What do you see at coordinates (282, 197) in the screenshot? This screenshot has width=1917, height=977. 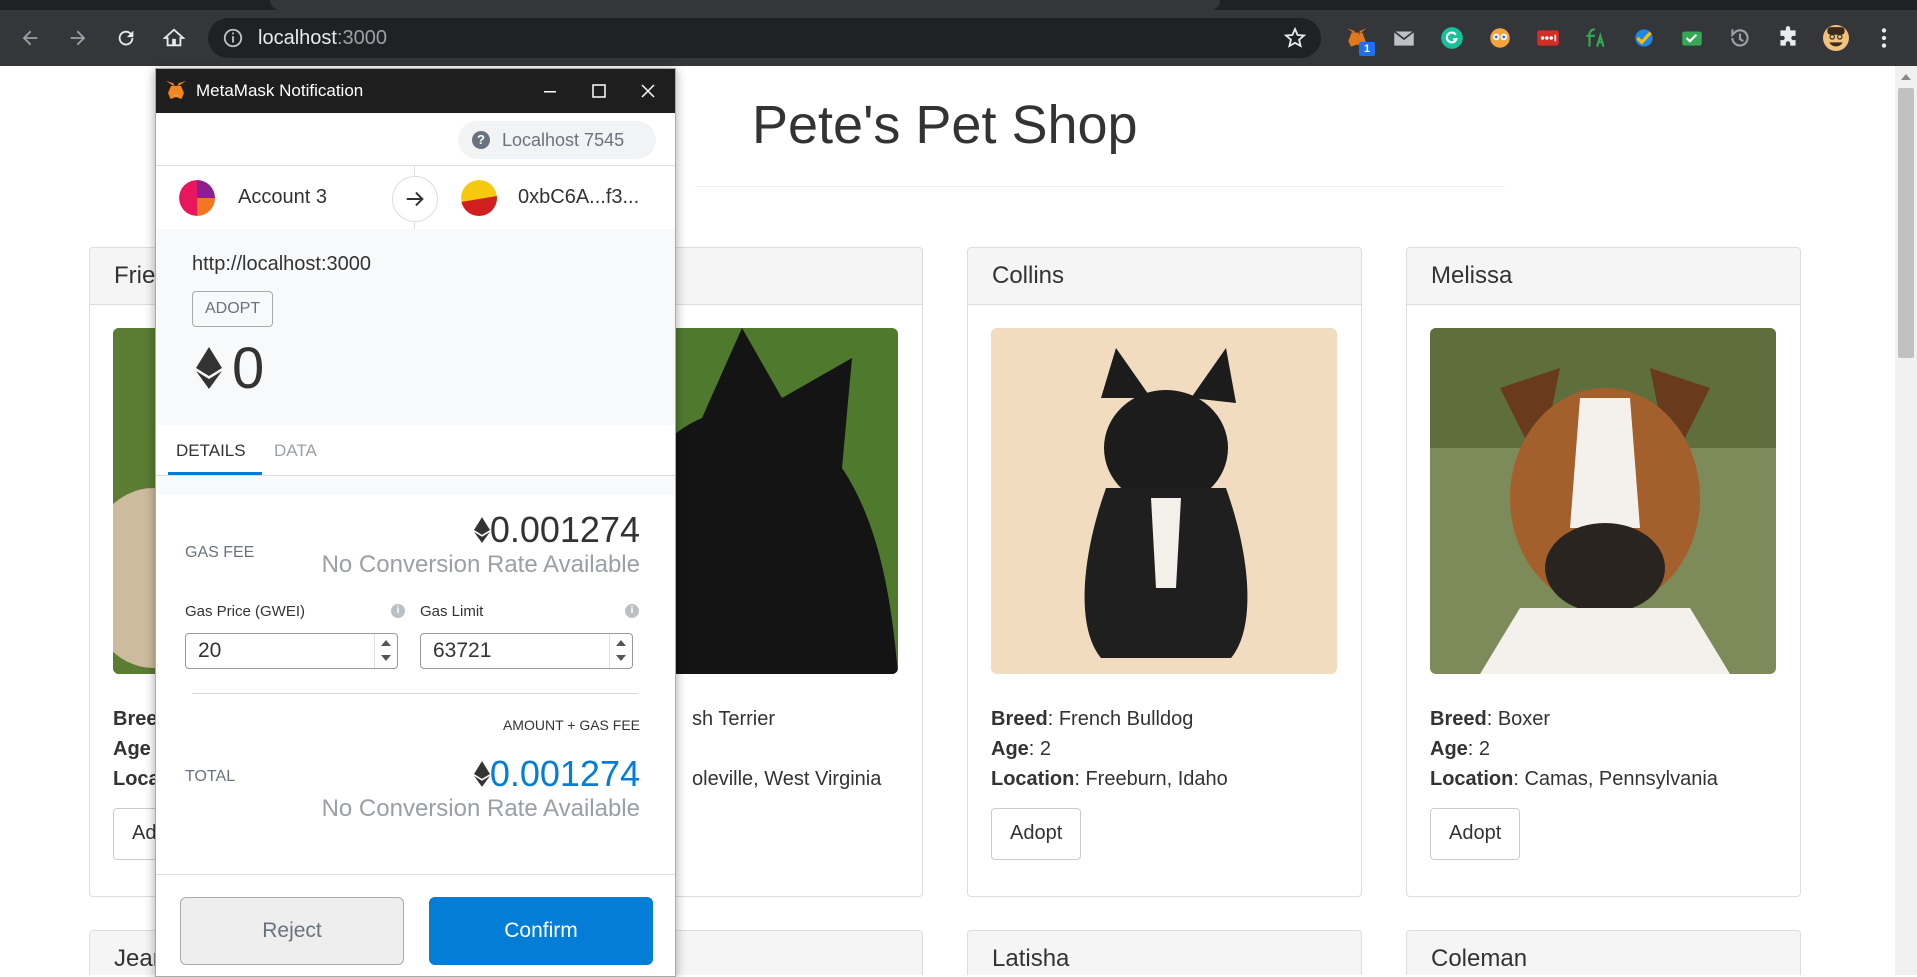 I see `from-account-name: Account 3` at bounding box center [282, 197].